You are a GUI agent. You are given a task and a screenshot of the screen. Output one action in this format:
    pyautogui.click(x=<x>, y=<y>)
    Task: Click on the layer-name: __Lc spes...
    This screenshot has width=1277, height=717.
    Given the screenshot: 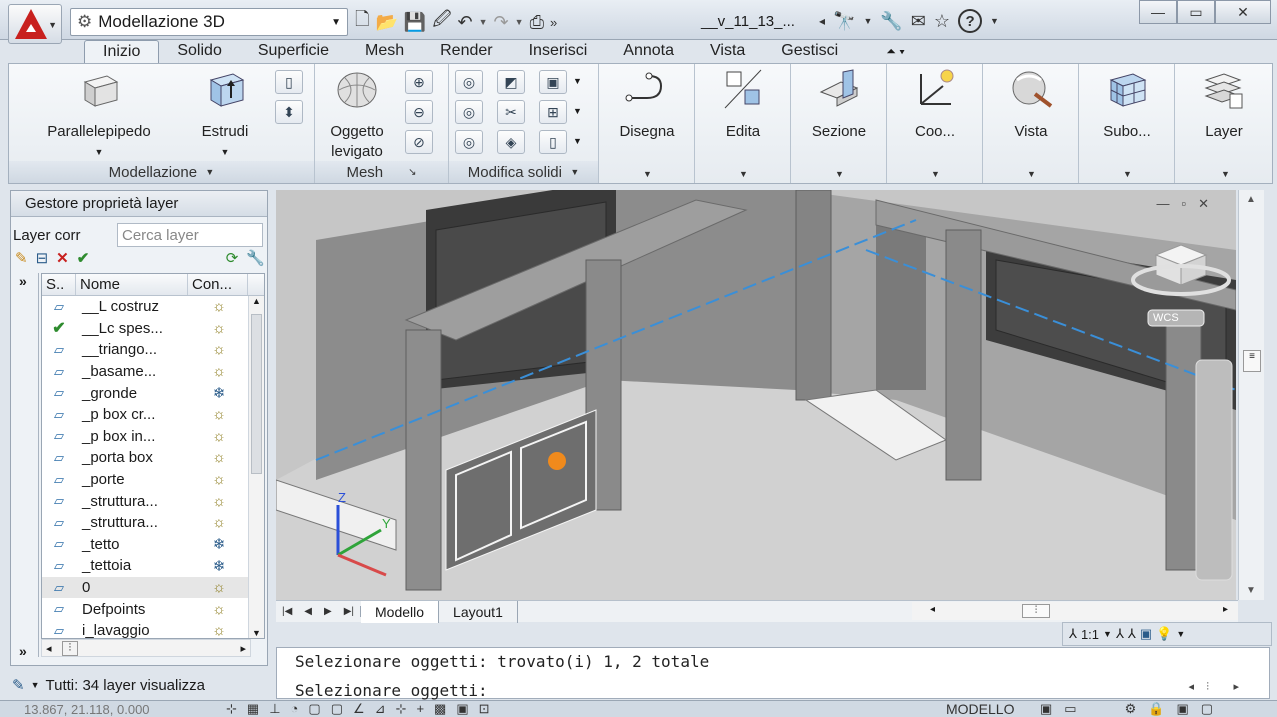 What is the action you would take?
    pyautogui.click(x=135, y=328)
    